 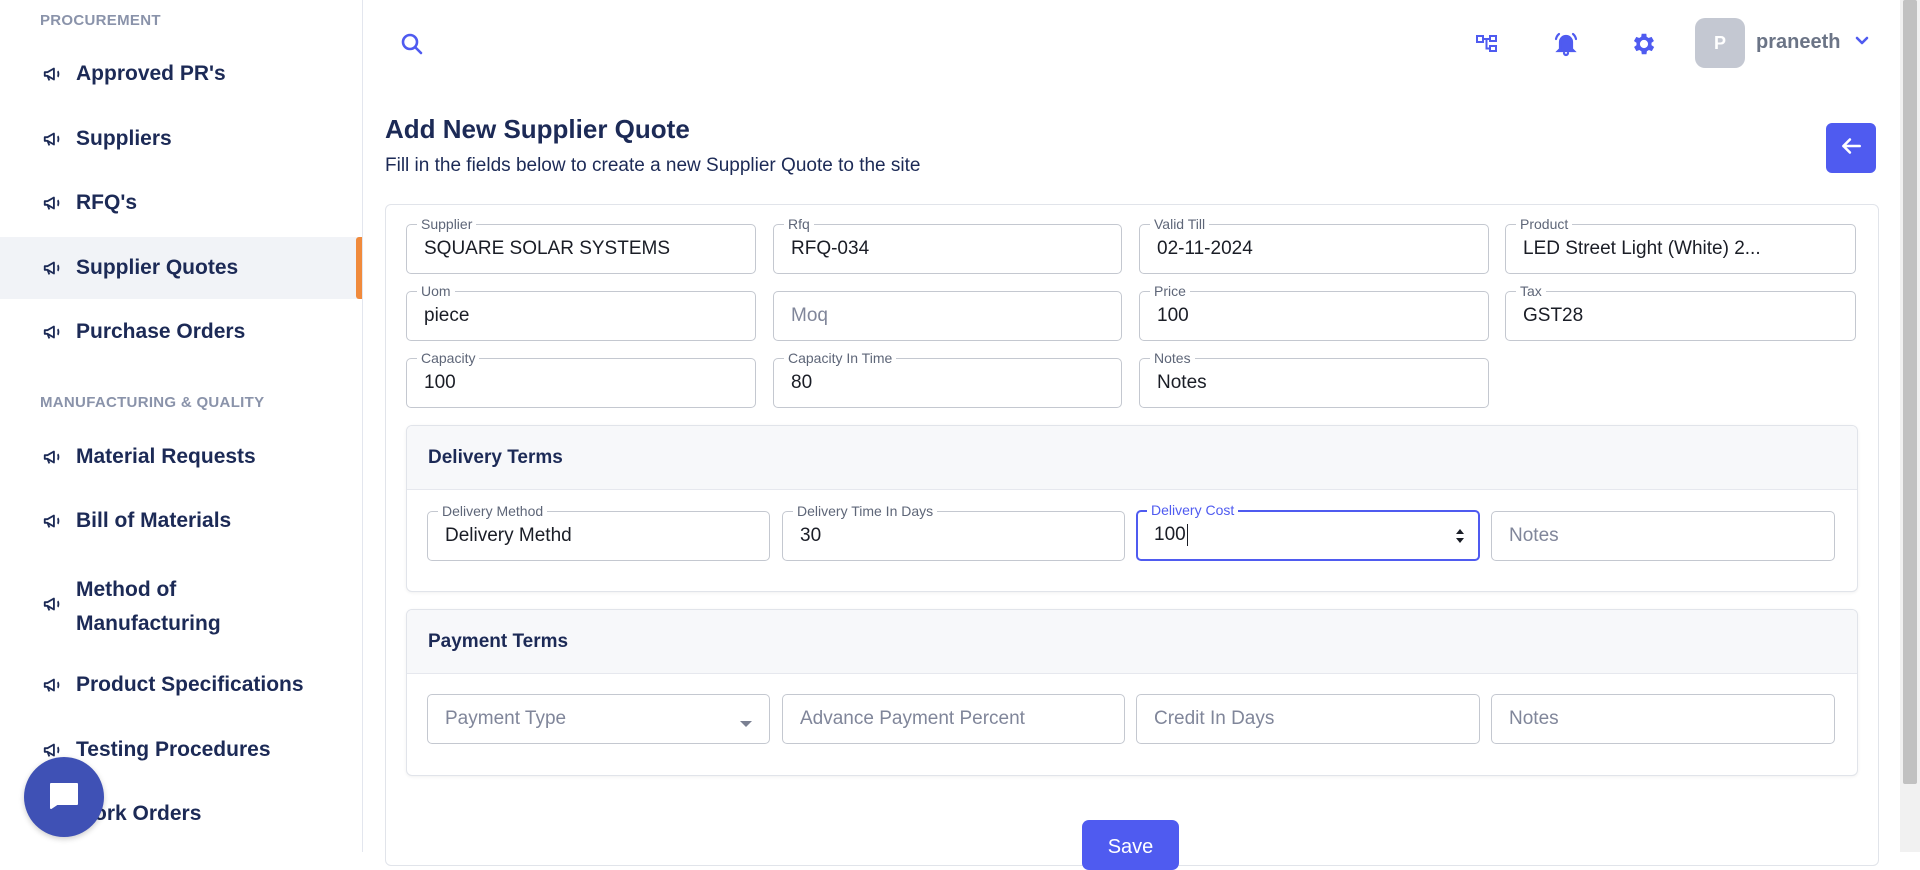 I want to click on delivery-terms-title: Delivery Terms, so click(x=495, y=457).